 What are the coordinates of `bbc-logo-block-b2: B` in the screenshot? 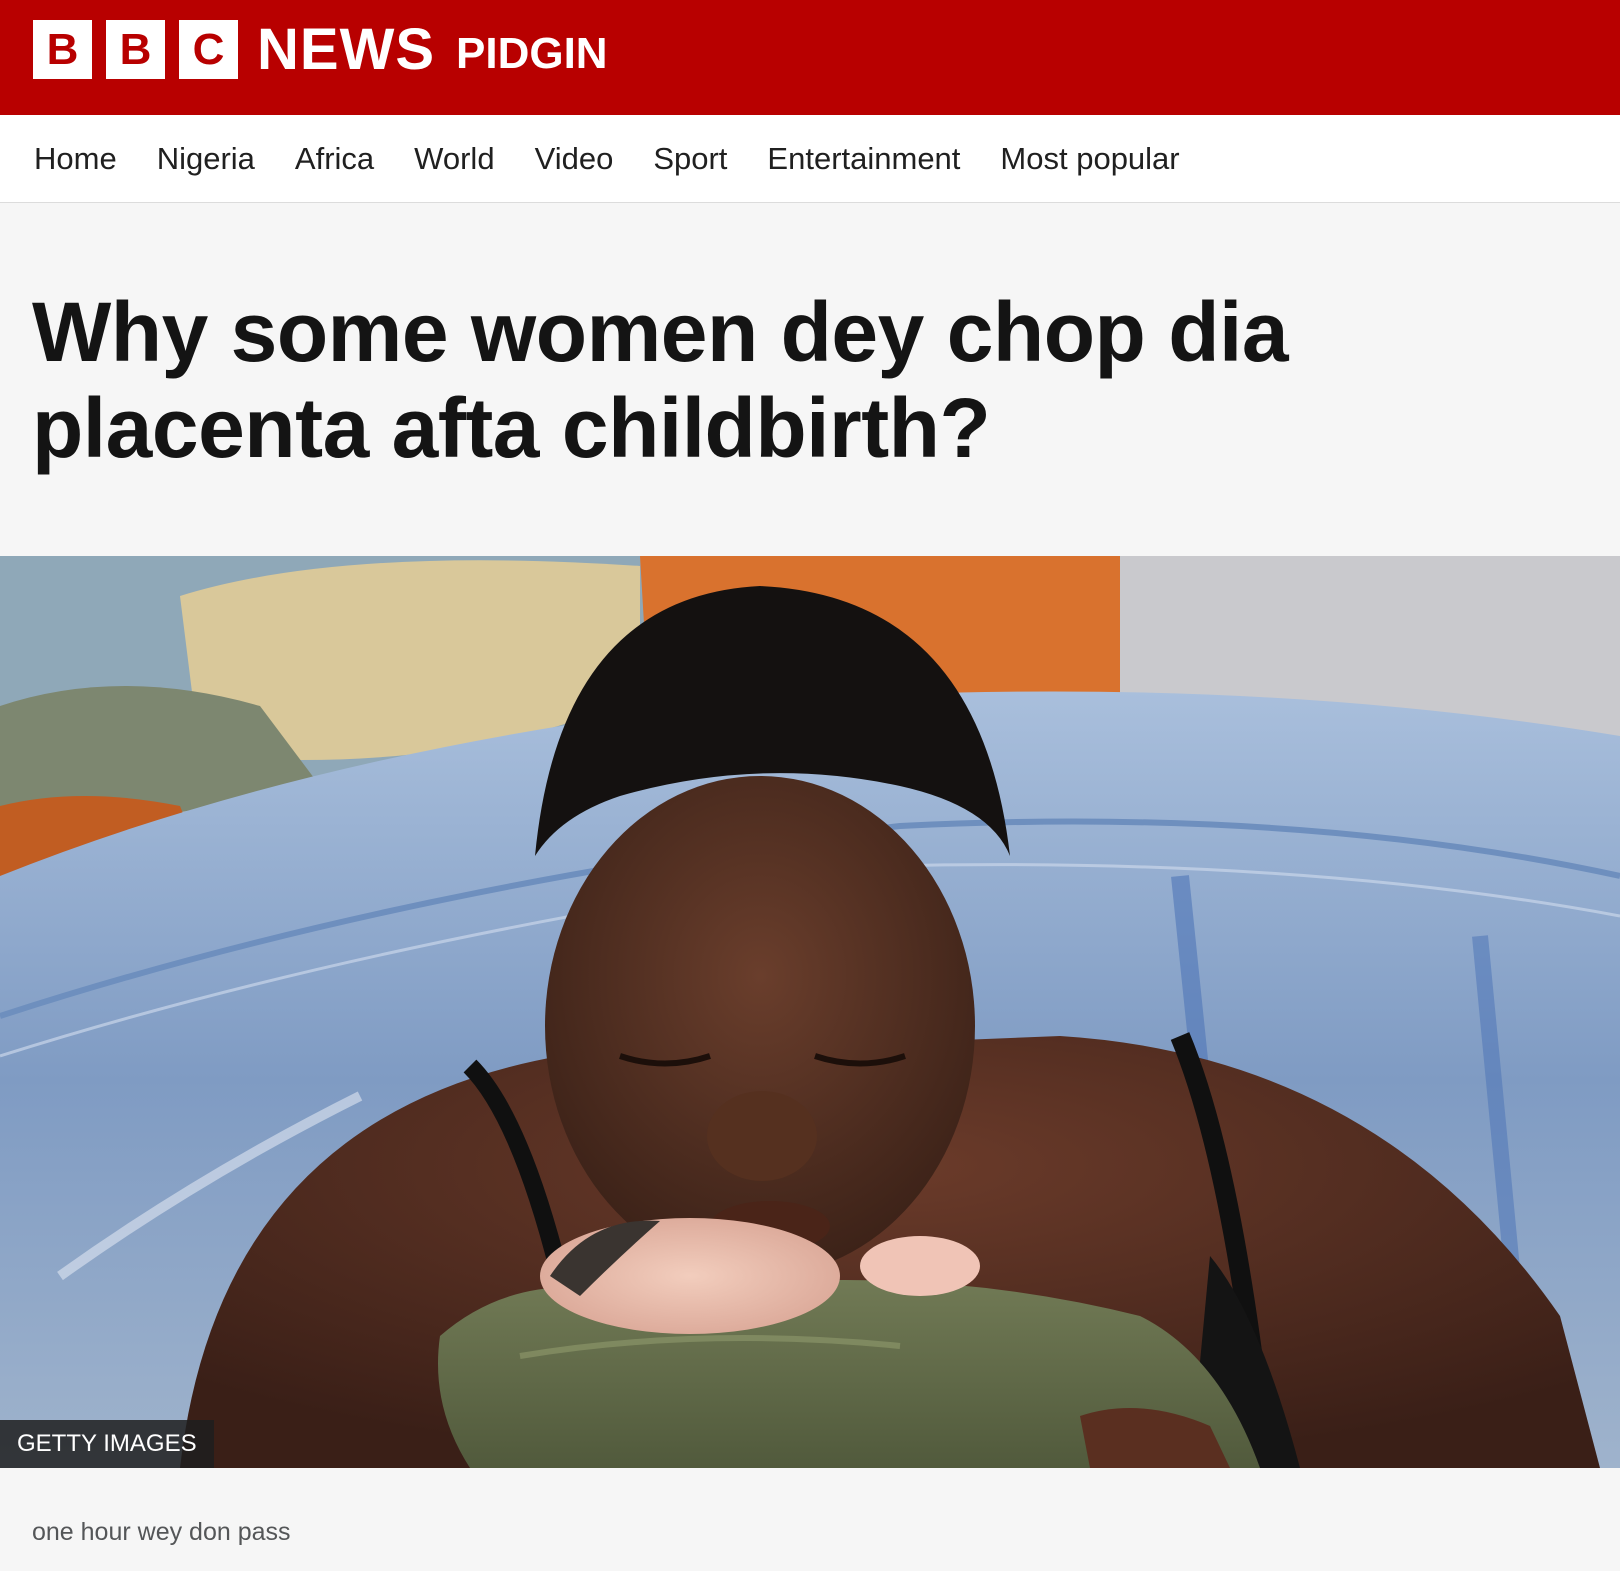 It's located at (135, 49).